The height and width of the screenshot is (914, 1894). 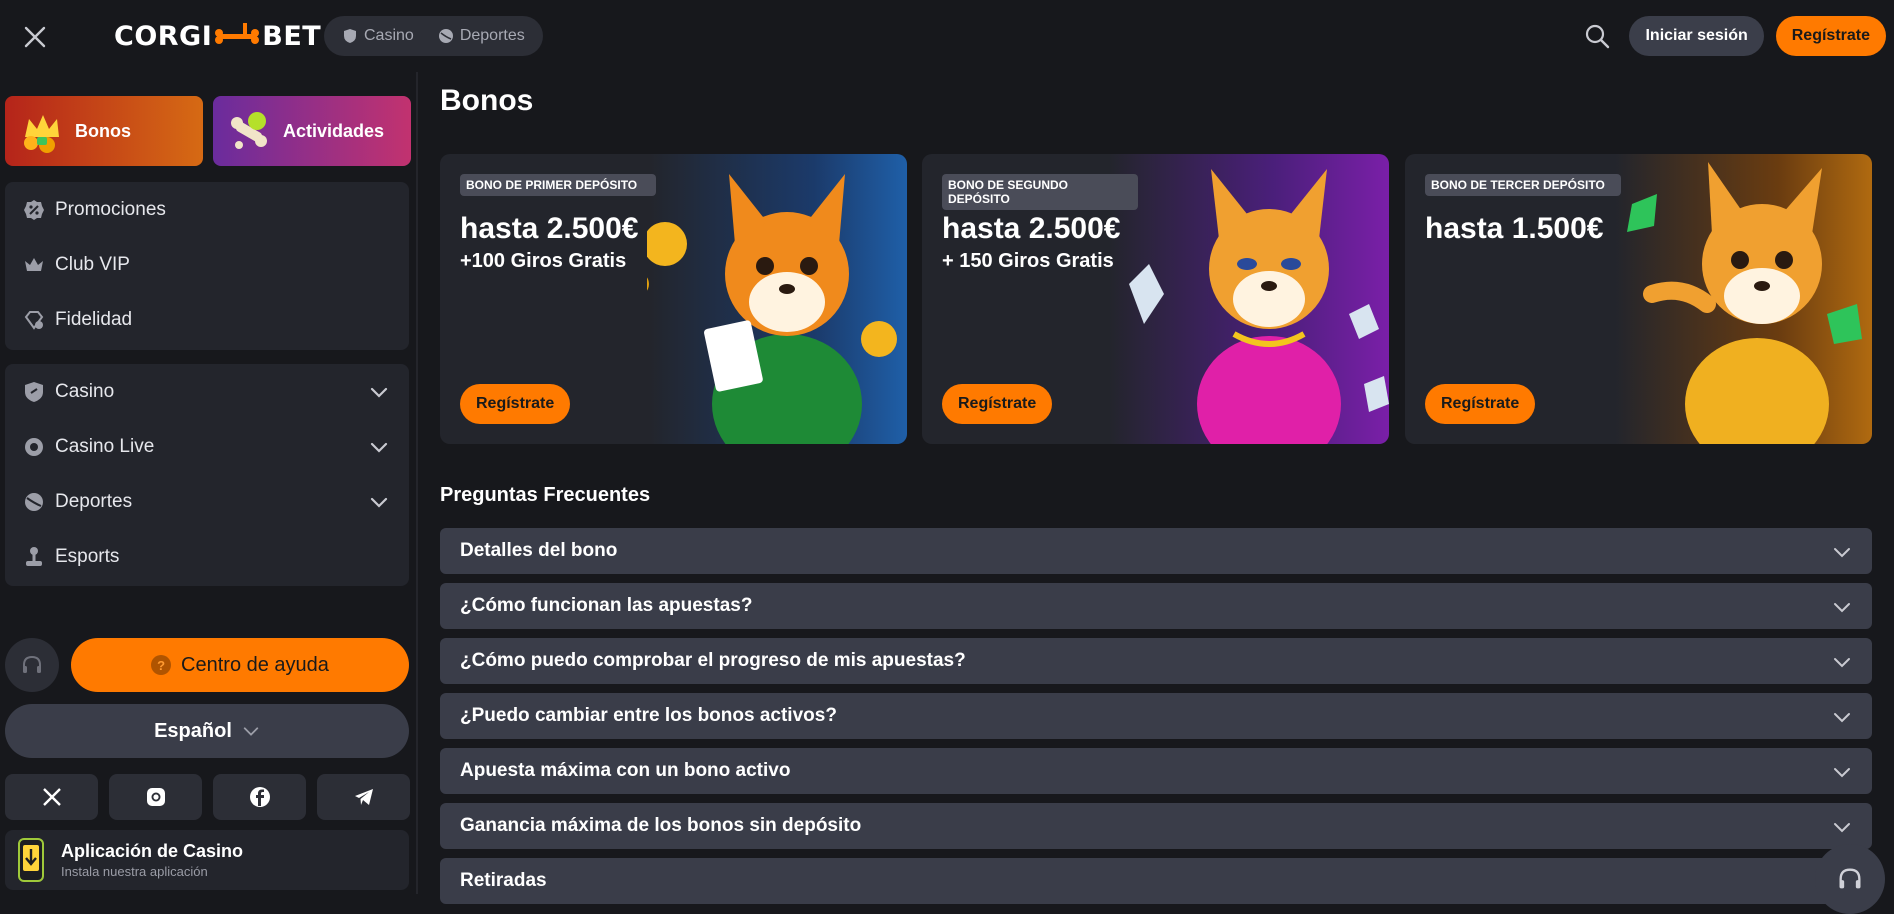 I want to click on header-actions: Iniciar sesión Regístrate, so click(x=1733, y=36).